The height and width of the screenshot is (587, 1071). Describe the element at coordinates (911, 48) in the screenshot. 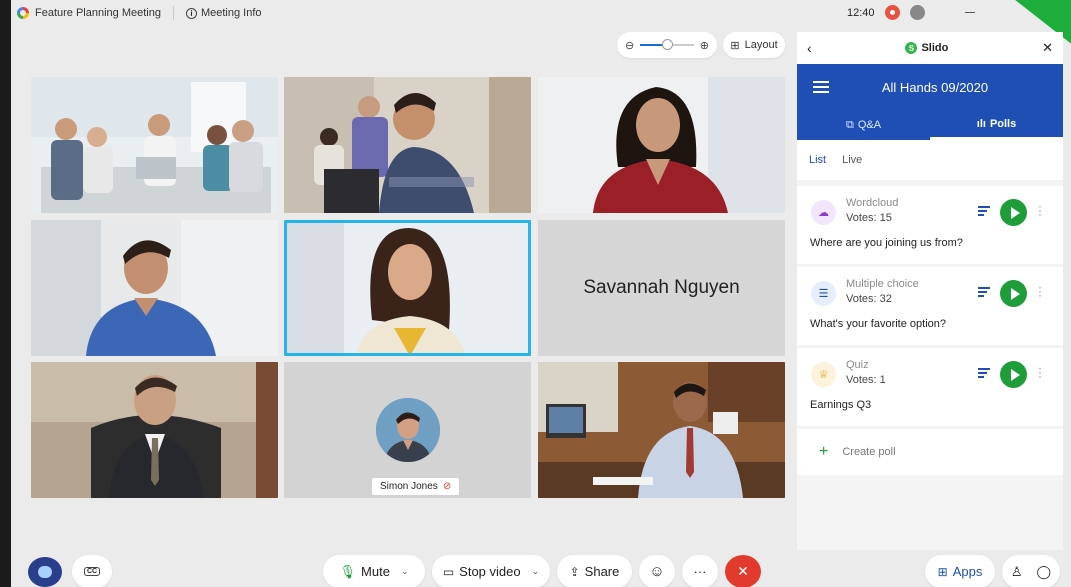

I see `slido-logo-icon: S` at that location.